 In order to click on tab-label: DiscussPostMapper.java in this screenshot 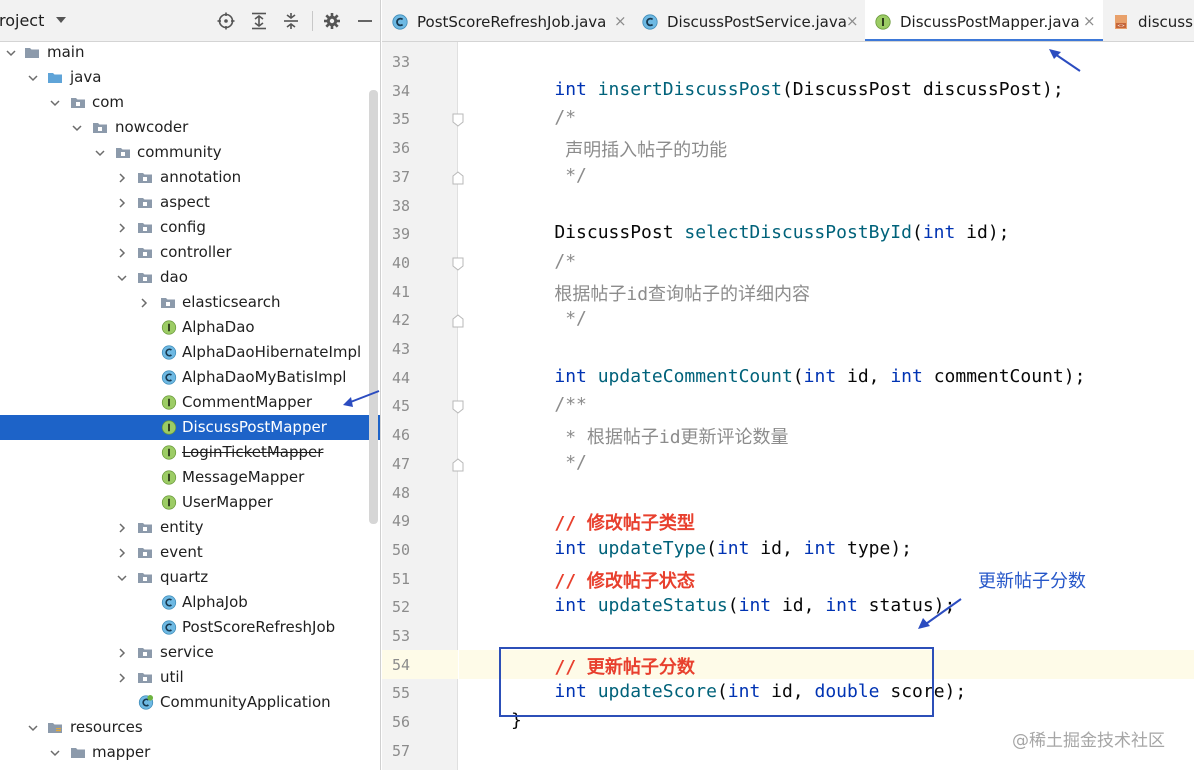, I will do `click(990, 22)`.